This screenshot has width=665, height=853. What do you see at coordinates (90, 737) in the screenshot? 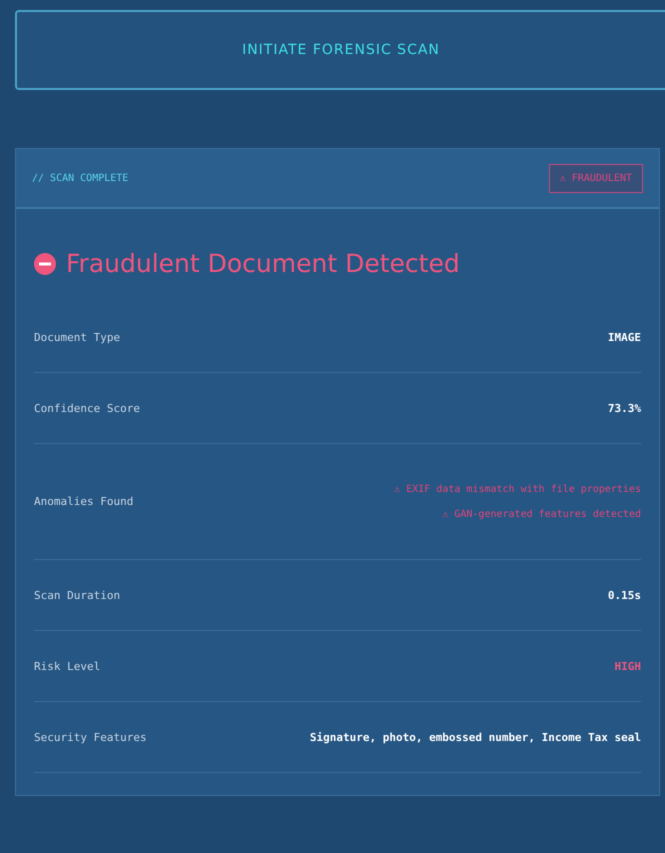
I see `field-label: Security Features` at bounding box center [90, 737].